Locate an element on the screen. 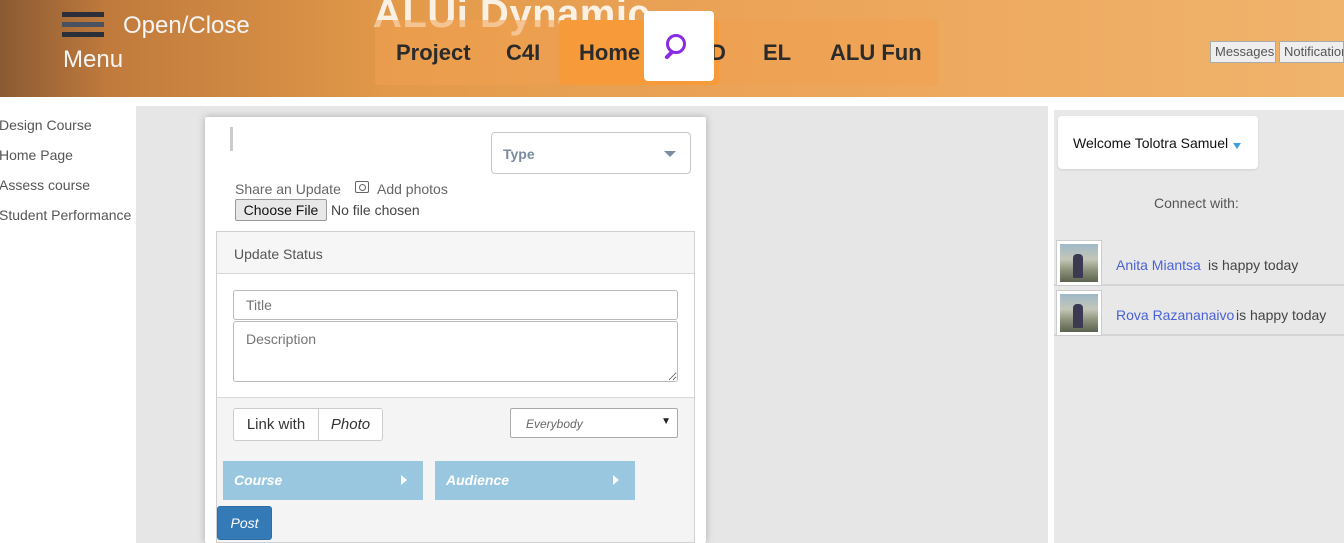 The height and width of the screenshot is (543, 1344). messages-button: Messages is located at coordinates (1243, 52).